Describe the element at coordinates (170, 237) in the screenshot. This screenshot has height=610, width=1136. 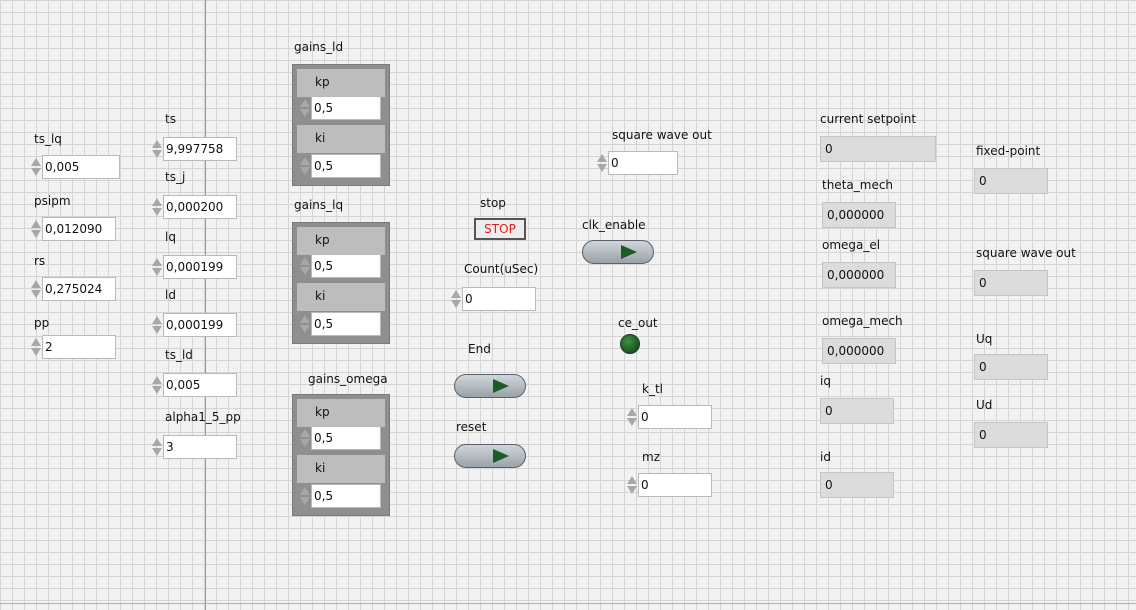
I see `lq-label: lq` at that location.